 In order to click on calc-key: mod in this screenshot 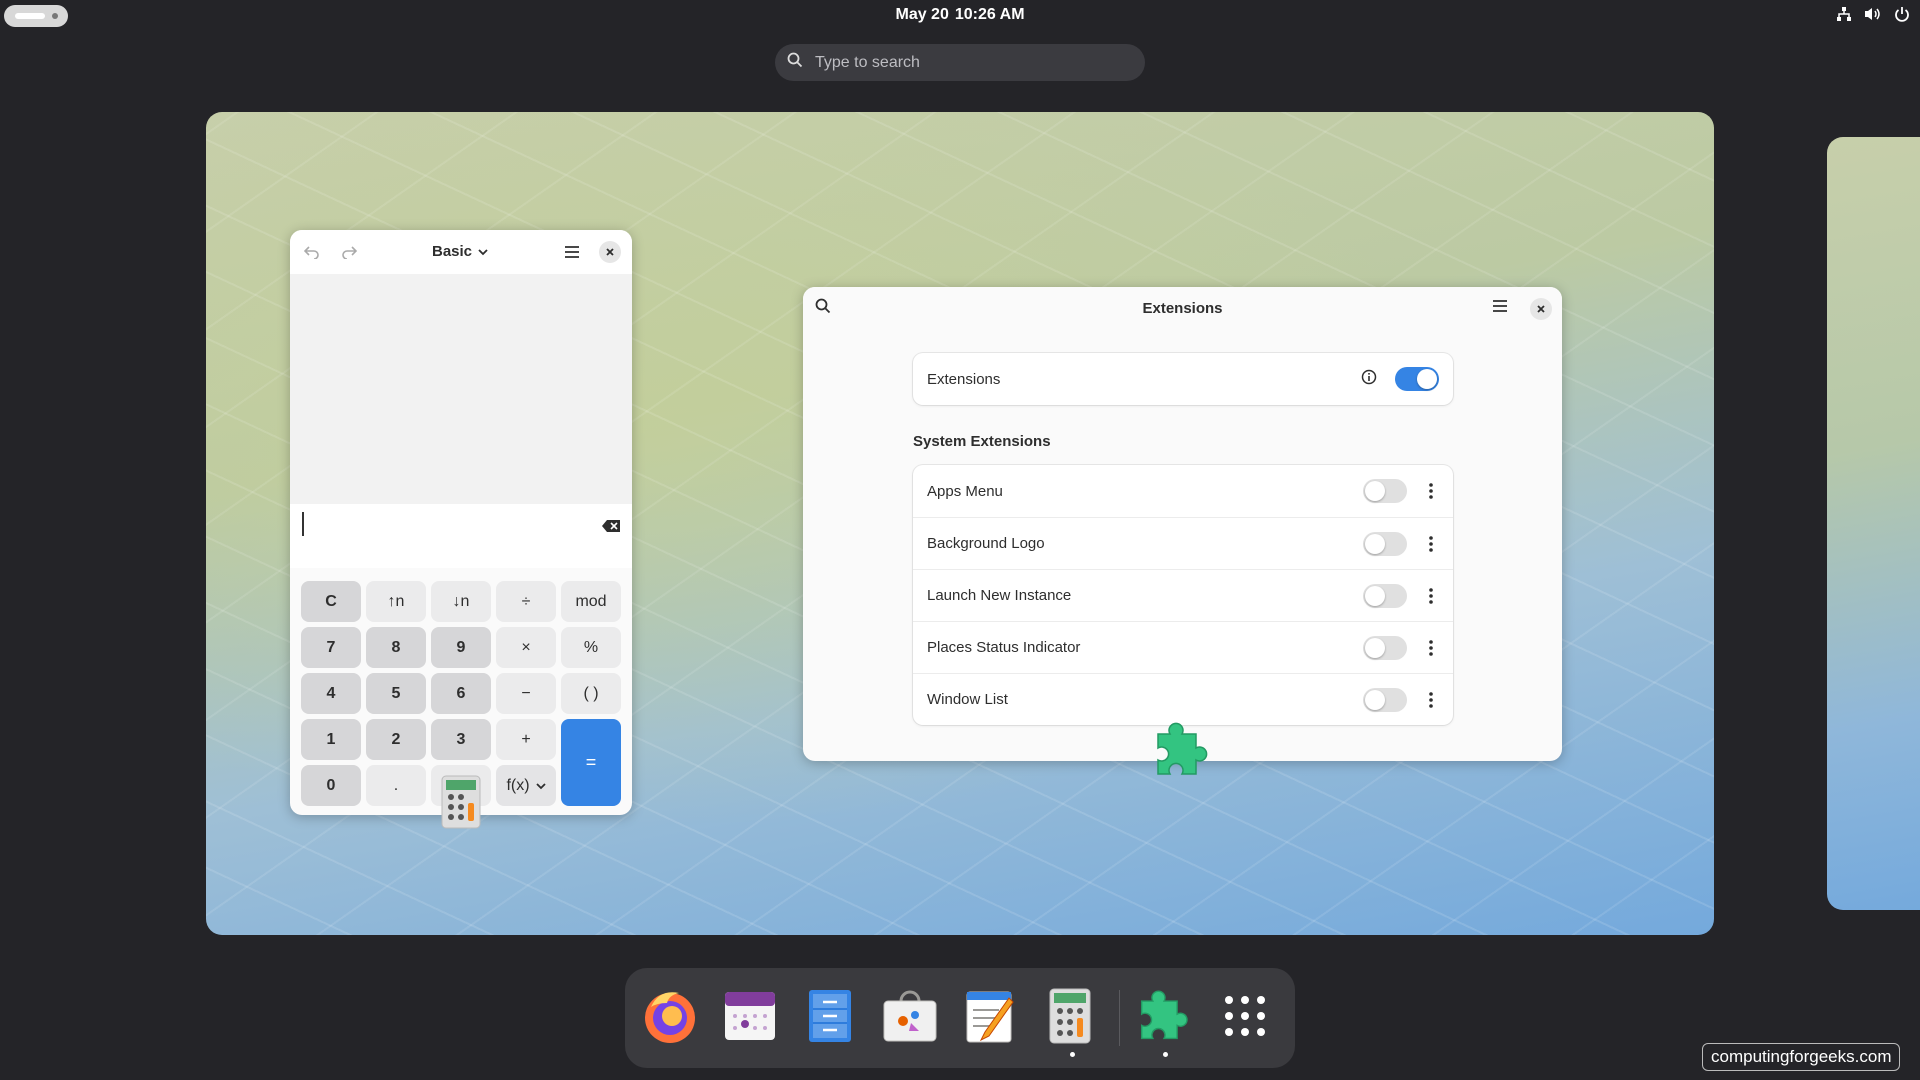, I will do `click(591, 601)`.